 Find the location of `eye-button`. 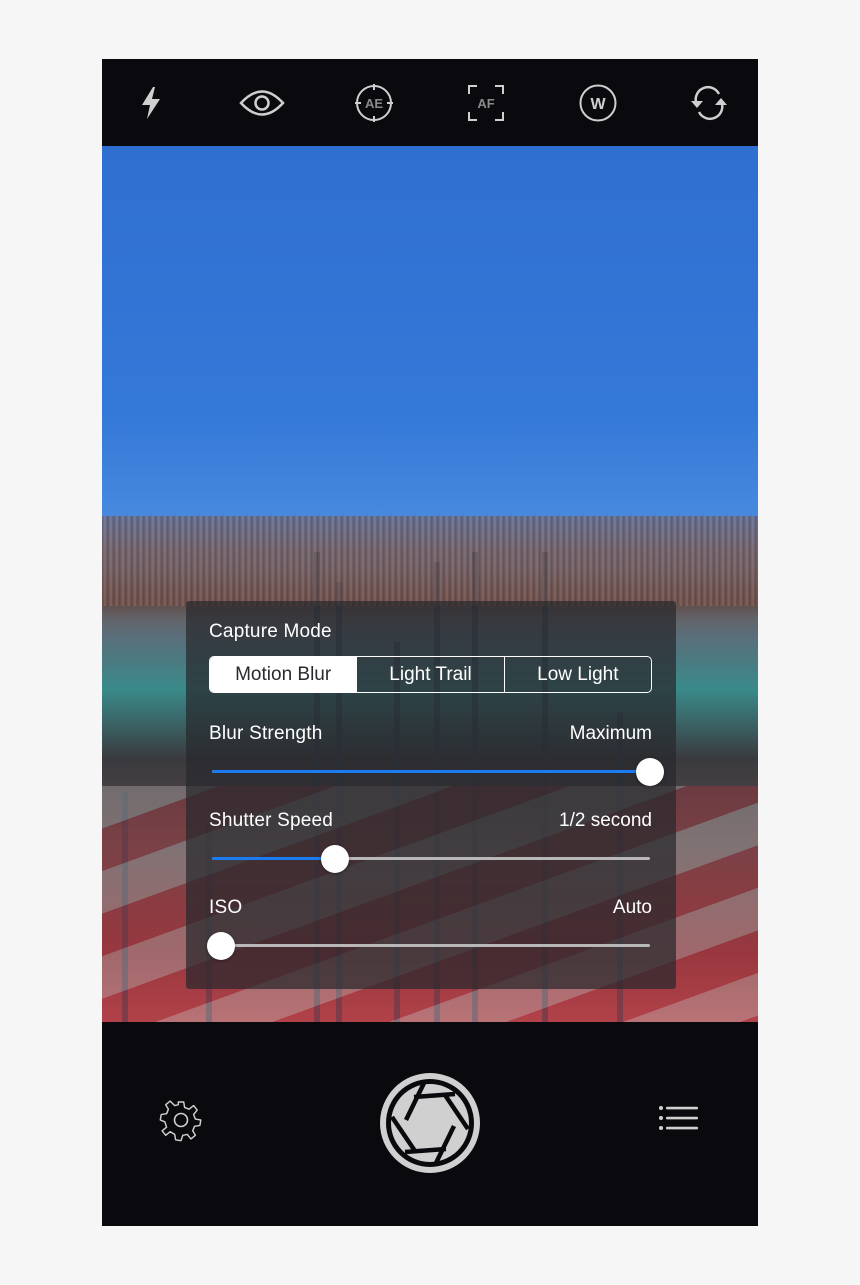

eye-button is located at coordinates (262, 103).